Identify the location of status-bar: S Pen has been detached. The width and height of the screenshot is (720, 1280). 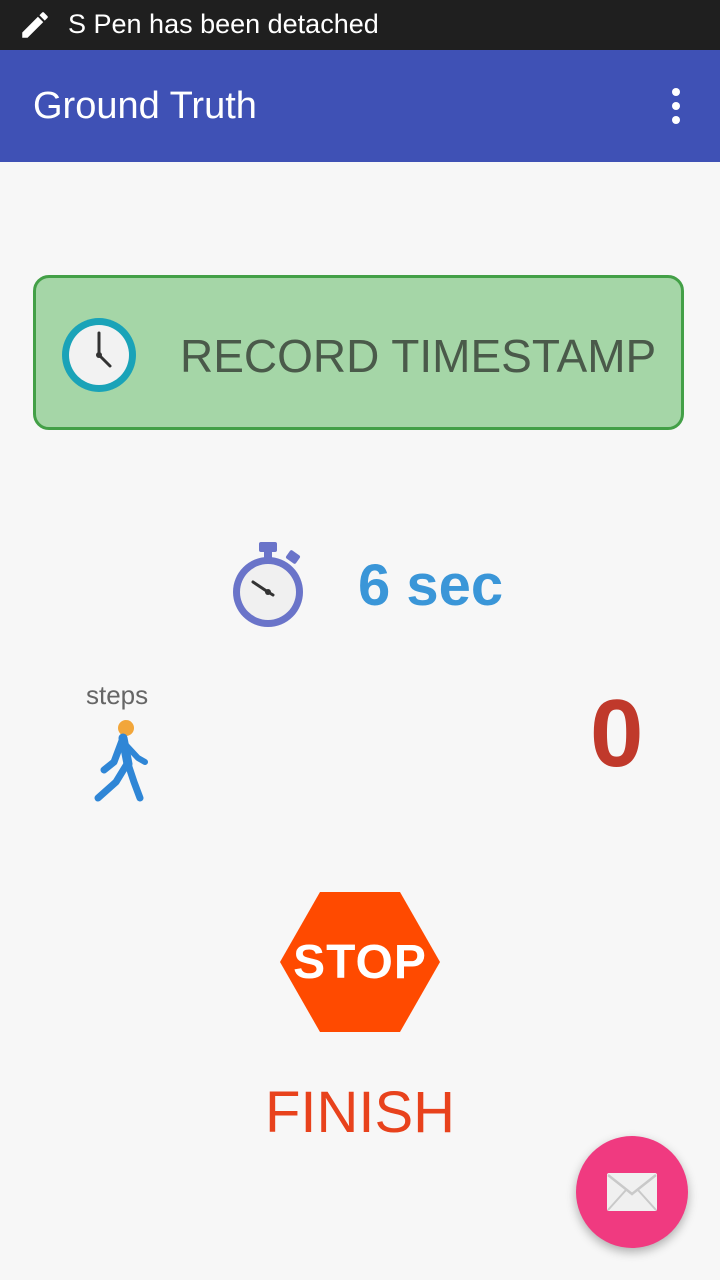
(360, 25).